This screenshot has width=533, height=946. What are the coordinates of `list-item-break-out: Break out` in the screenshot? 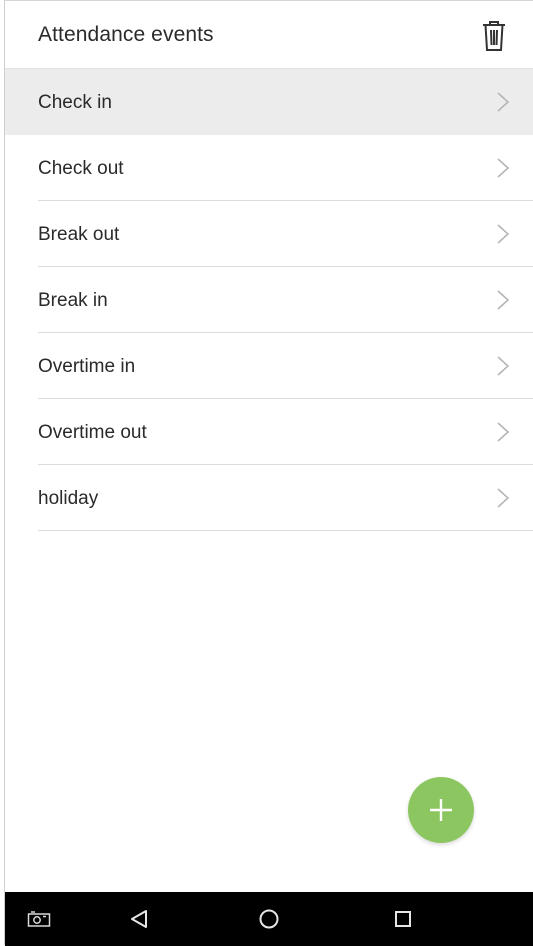 It's located at (269, 234).